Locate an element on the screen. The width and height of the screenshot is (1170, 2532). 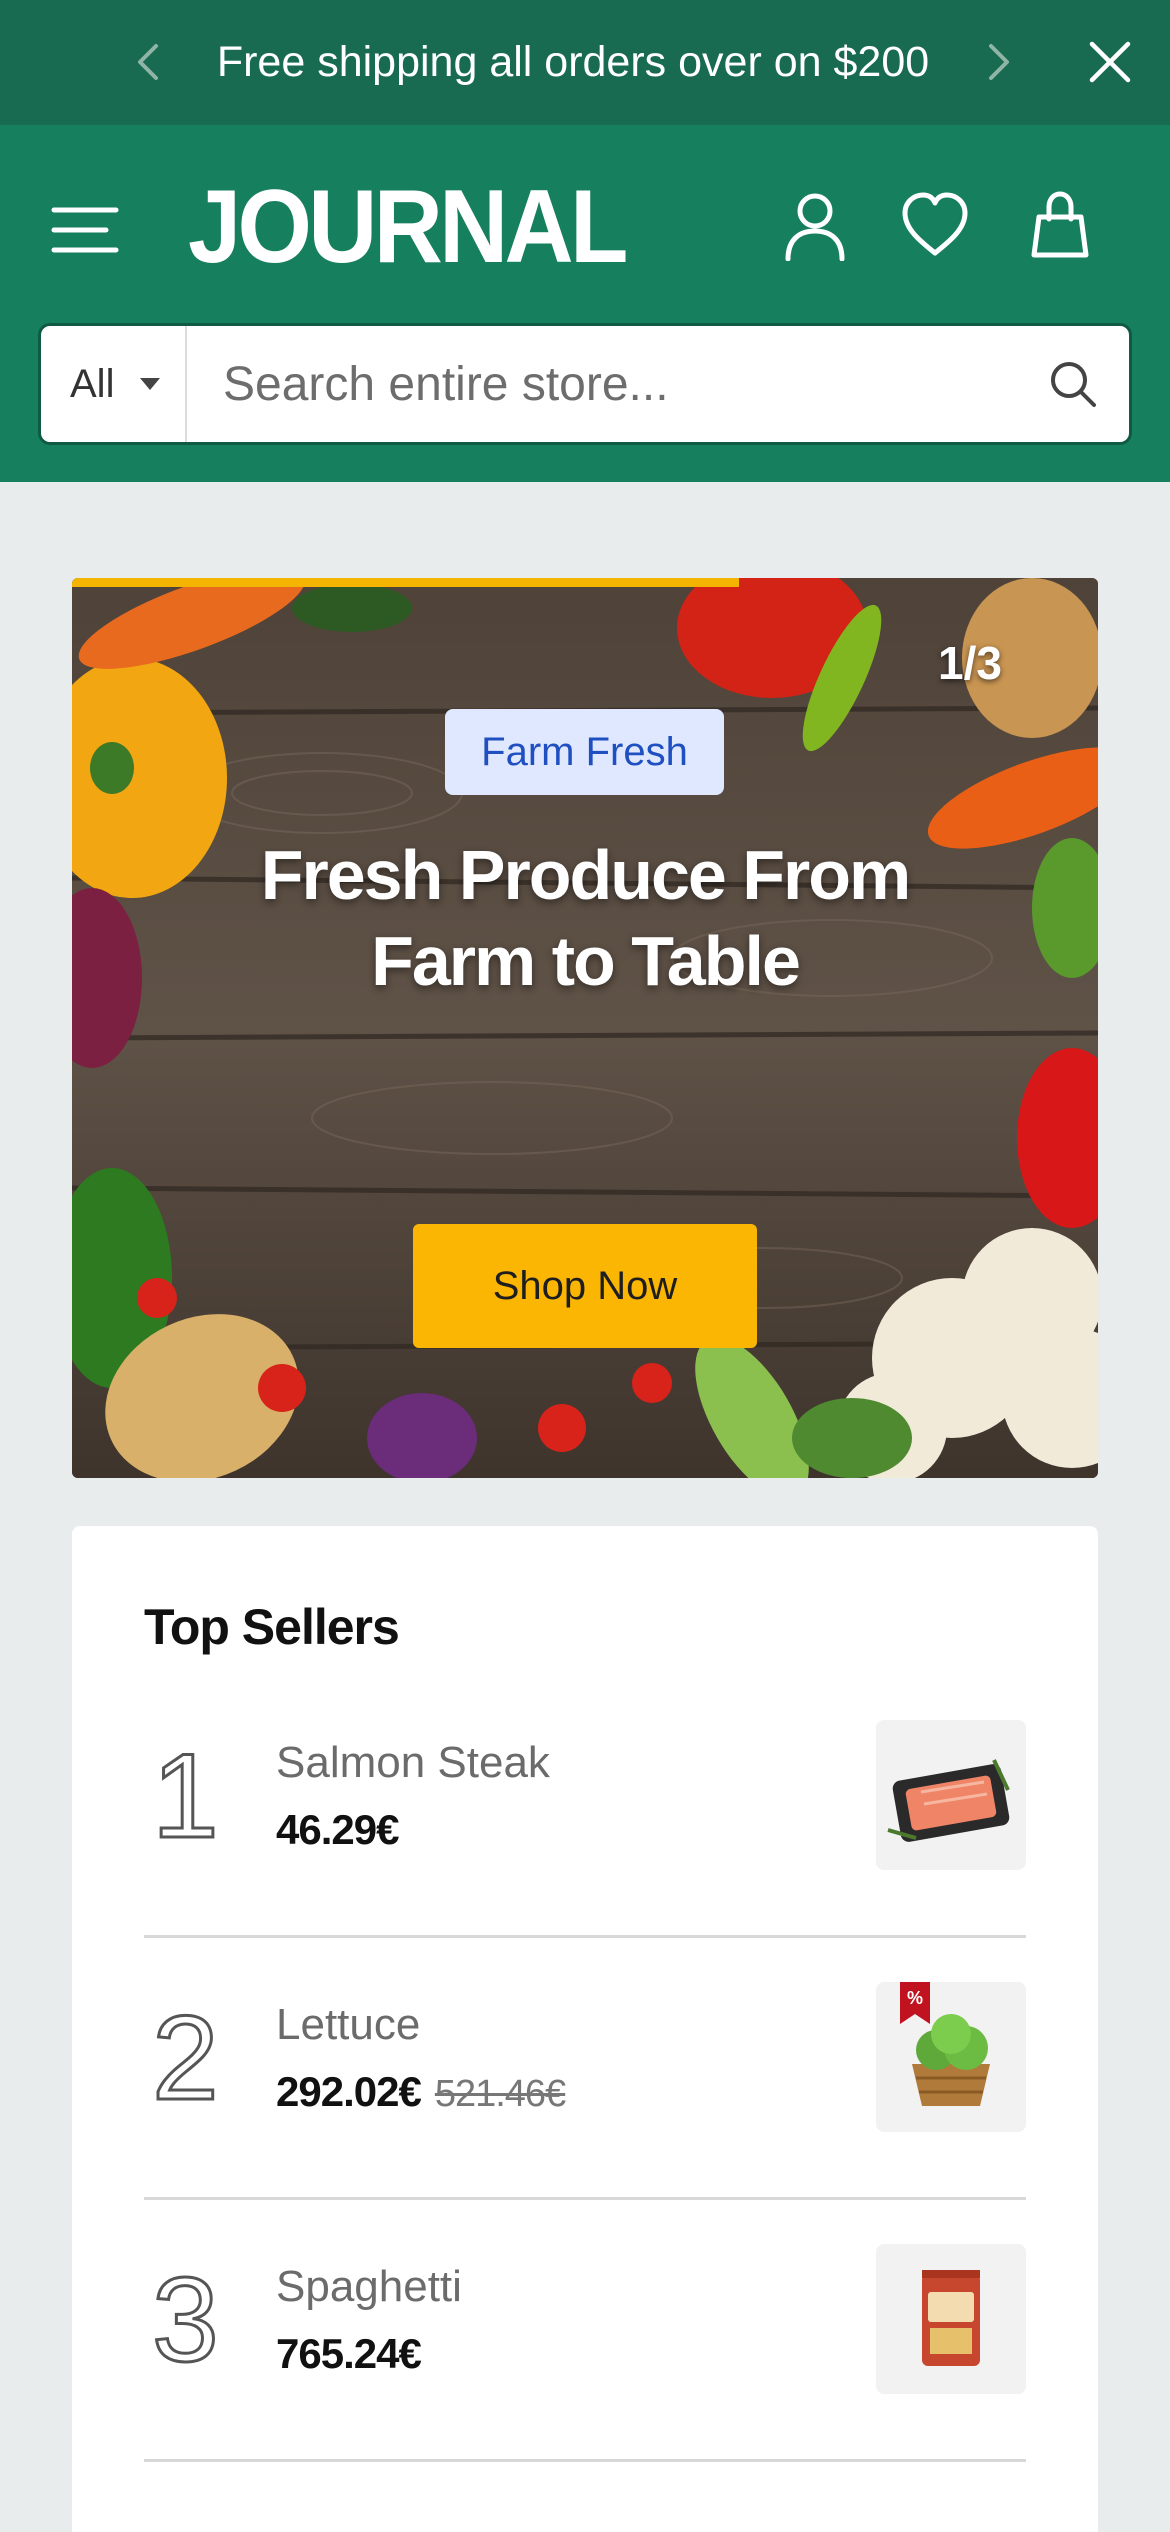
hamburger-icon is located at coordinates (85, 230).